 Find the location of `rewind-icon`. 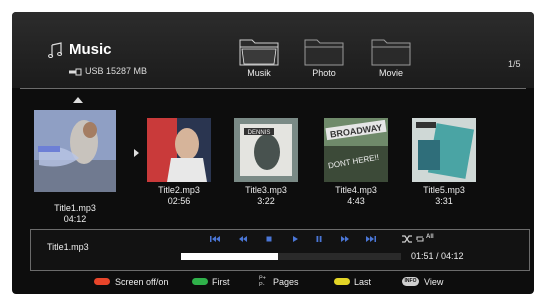

rewind-icon is located at coordinates (243, 239).